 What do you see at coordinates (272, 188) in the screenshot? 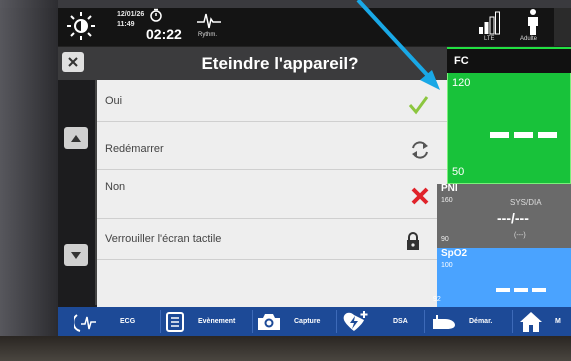
I see `option-no: Non` at bounding box center [272, 188].